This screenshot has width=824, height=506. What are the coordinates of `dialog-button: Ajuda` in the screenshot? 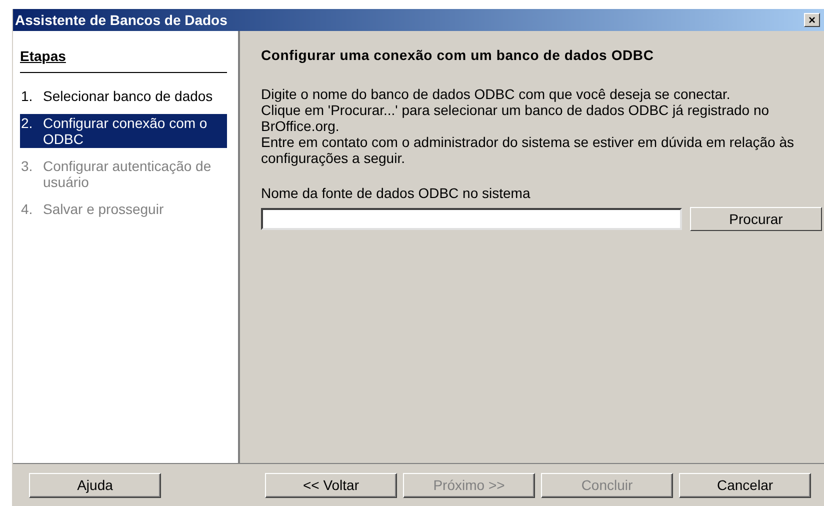 It's located at (95, 485).